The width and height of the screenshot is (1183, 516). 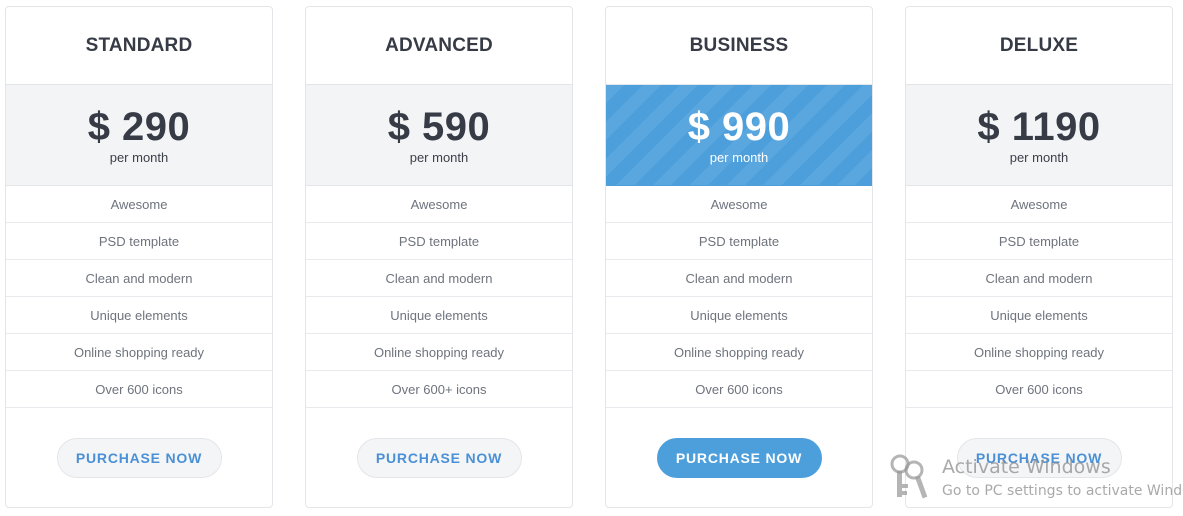 I want to click on plan-name: DELUXE, so click(x=1039, y=46).